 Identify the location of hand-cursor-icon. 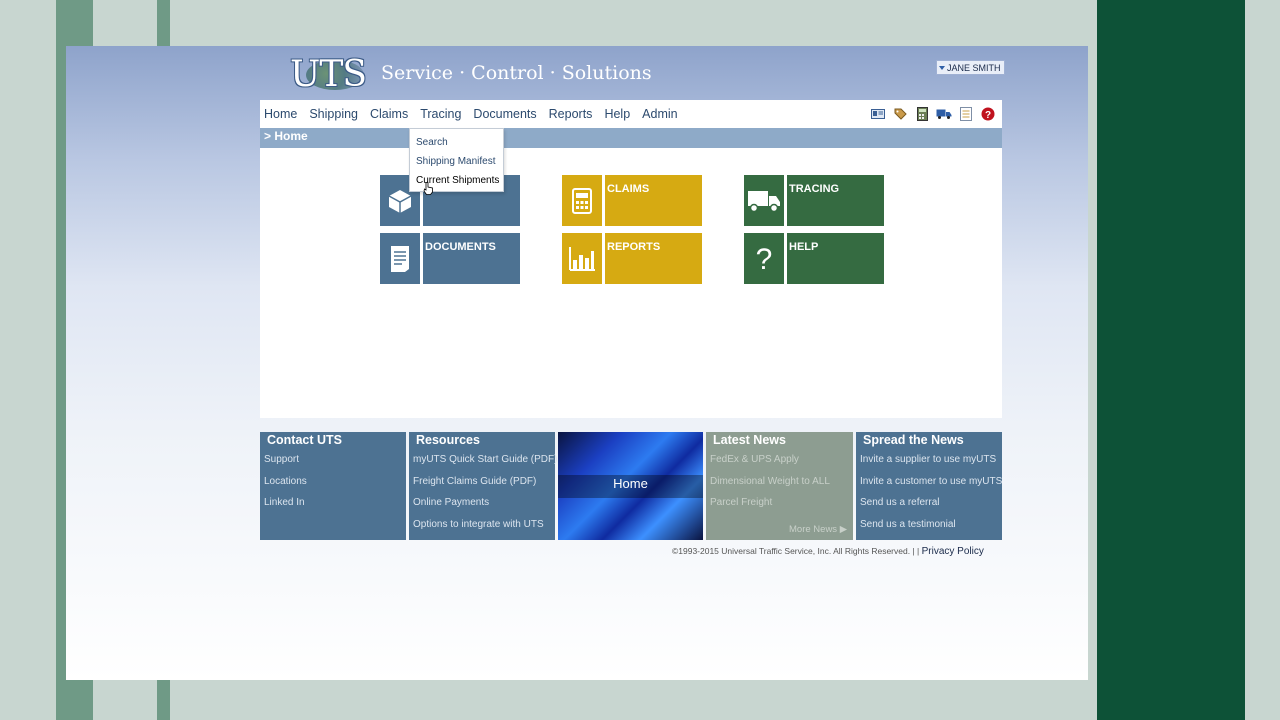
(428, 189).